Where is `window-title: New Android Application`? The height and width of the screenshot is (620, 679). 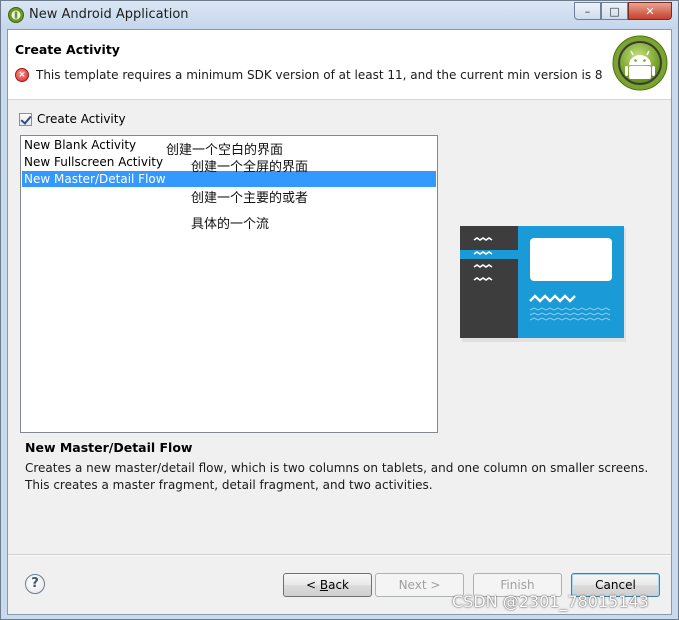
window-title: New Android Application is located at coordinates (109, 14).